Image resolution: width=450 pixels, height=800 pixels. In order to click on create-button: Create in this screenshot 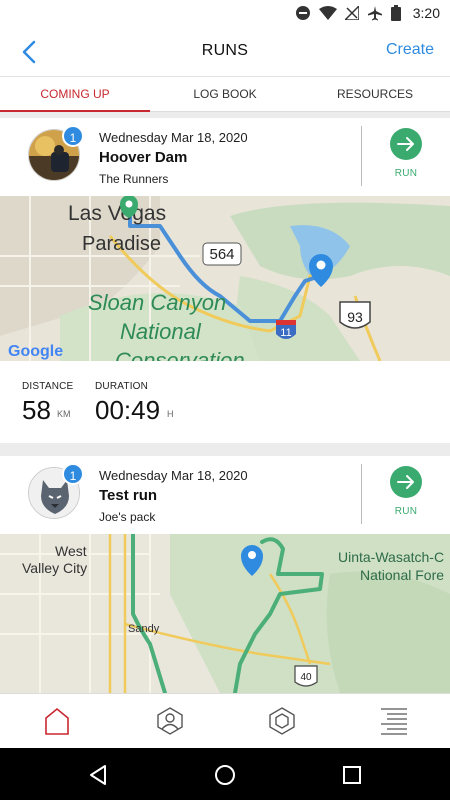, I will do `click(410, 50)`.